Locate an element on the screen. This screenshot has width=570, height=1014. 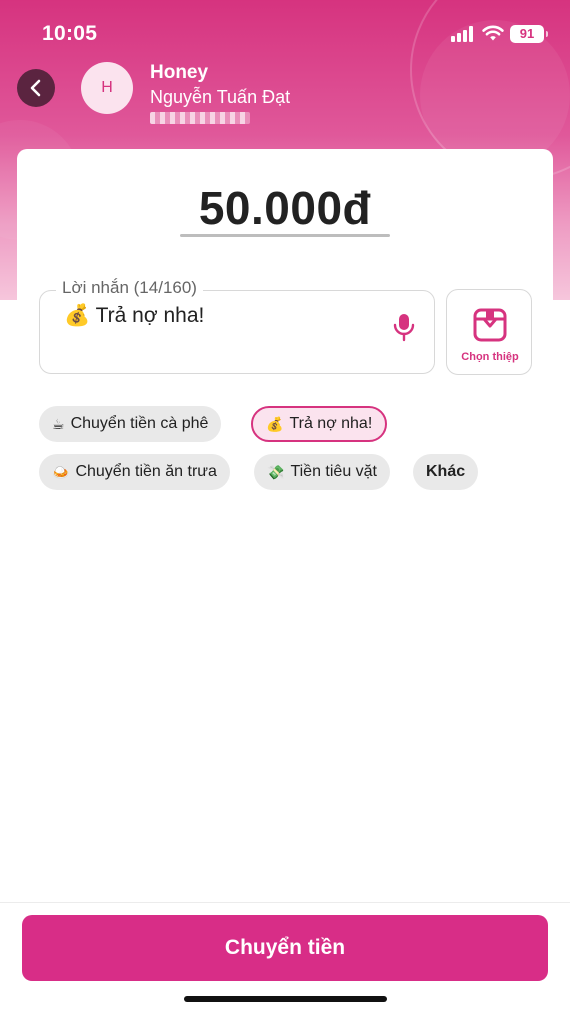
amount-input: 50.000đ is located at coordinates (285, 208).